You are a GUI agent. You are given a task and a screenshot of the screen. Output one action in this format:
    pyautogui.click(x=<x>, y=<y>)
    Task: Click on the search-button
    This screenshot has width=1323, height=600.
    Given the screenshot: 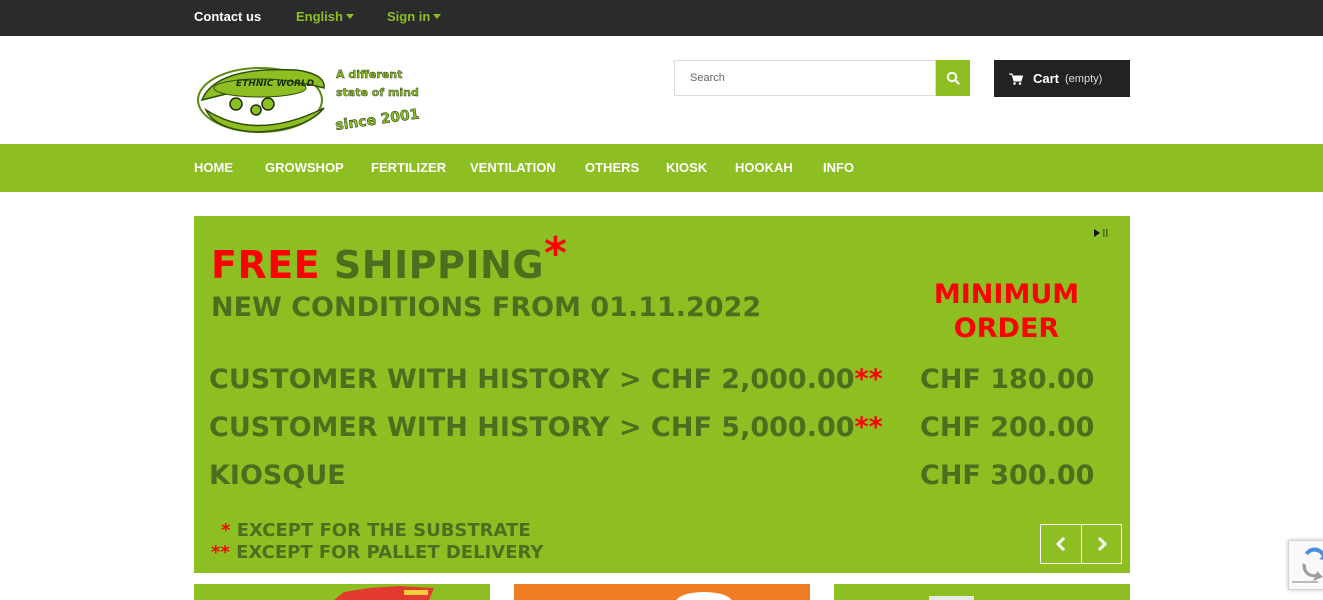 What is the action you would take?
    pyautogui.click(x=953, y=78)
    